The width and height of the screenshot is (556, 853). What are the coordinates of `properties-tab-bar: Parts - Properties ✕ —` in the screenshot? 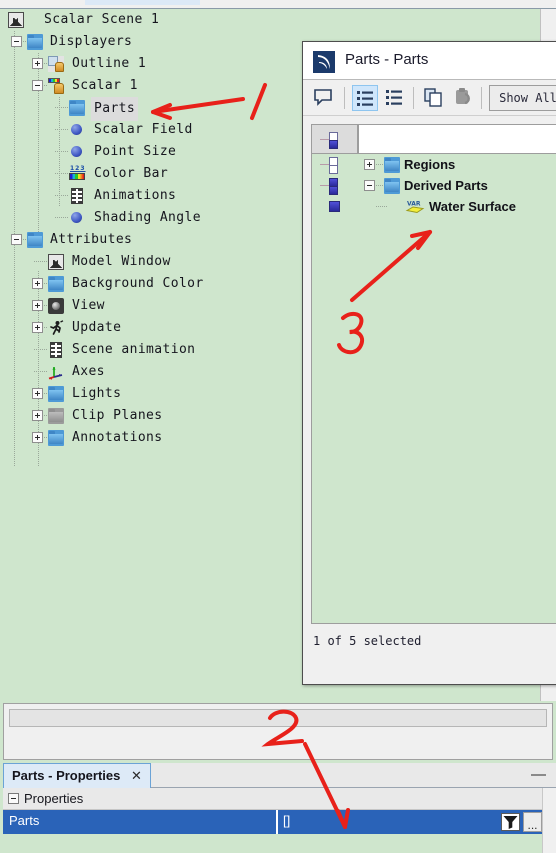 It's located at (279, 775).